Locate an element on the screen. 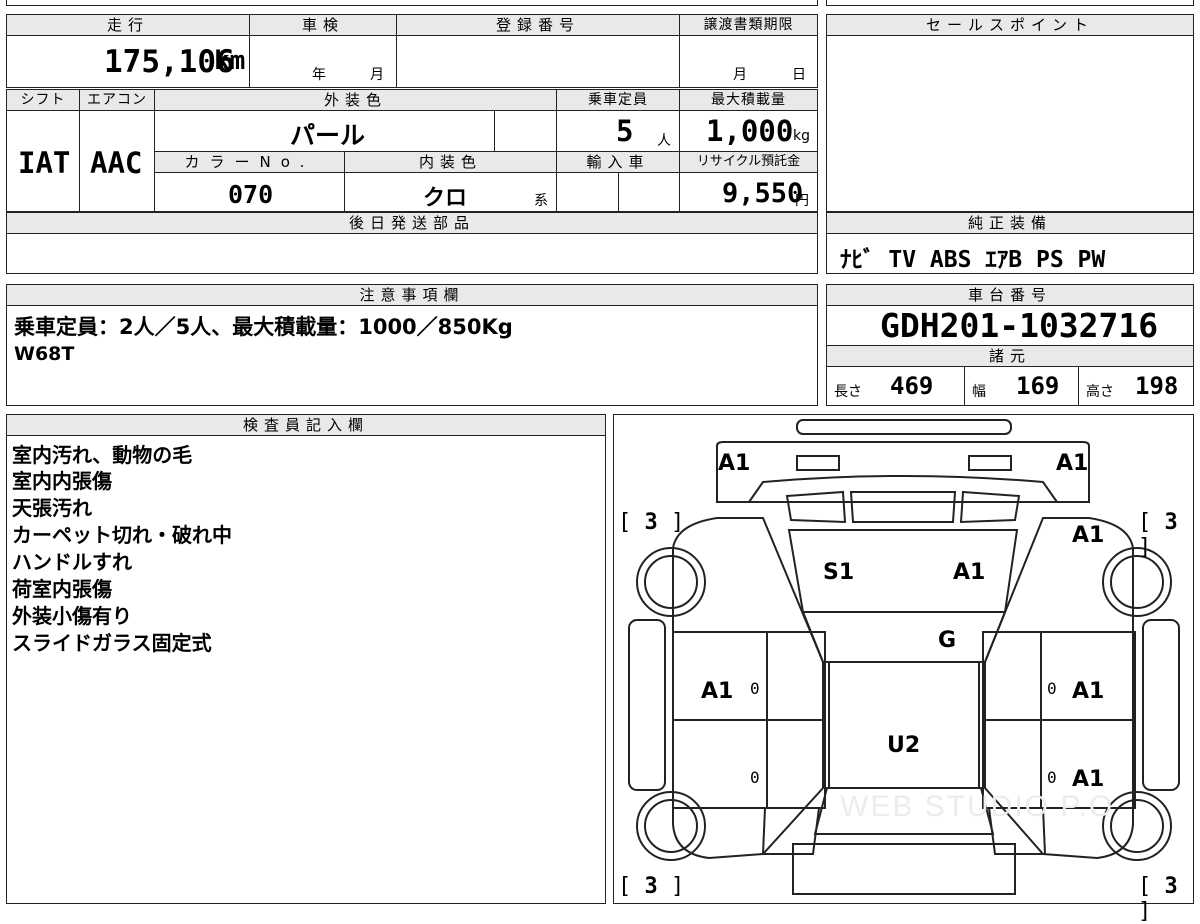 The image size is (1200, 924). spec-length-value: 469 is located at coordinates (912, 386).